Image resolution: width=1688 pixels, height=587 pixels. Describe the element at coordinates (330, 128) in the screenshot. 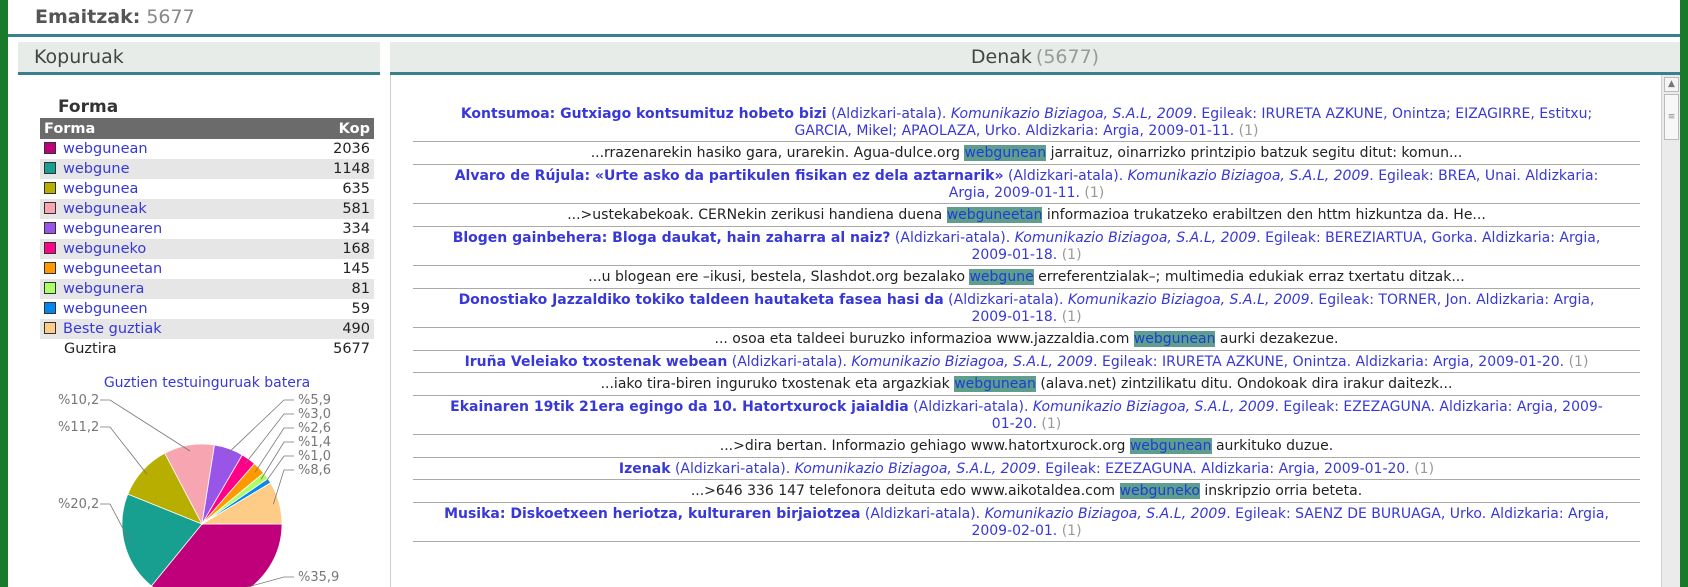

I see `column-header-kop: Kop` at that location.